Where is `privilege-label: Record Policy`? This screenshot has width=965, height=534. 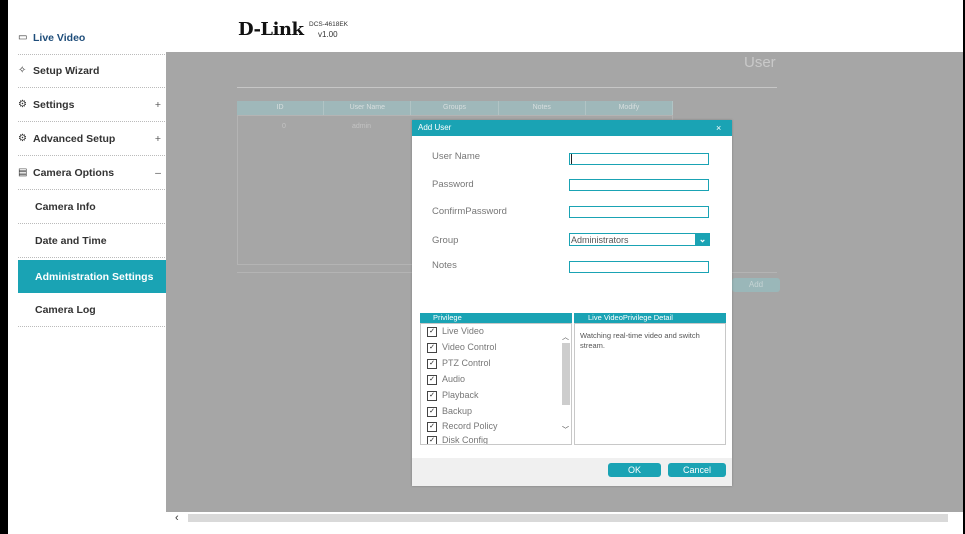
privilege-label: Record Policy is located at coordinates (470, 426).